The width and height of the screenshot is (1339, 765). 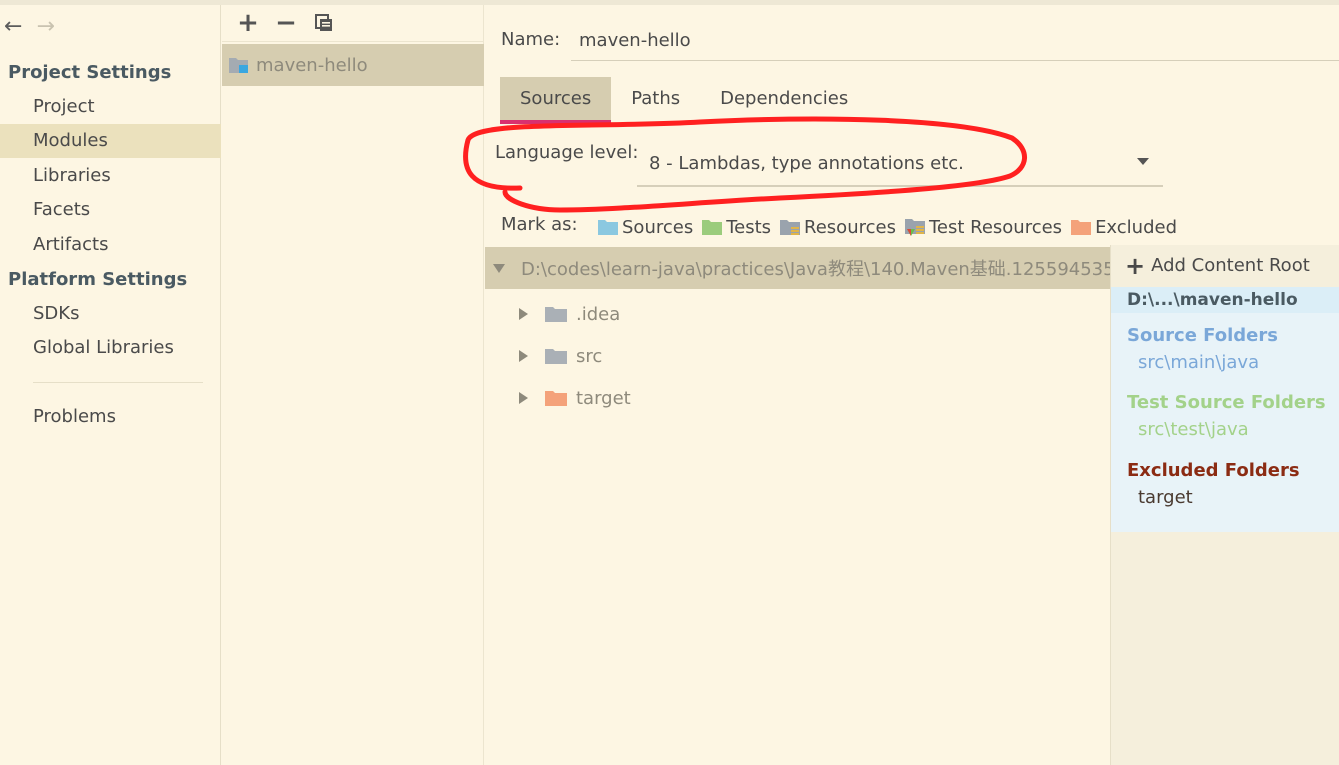 What do you see at coordinates (499, 268) in the screenshot?
I see `expanded-arrow-icon` at bounding box center [499, 268].